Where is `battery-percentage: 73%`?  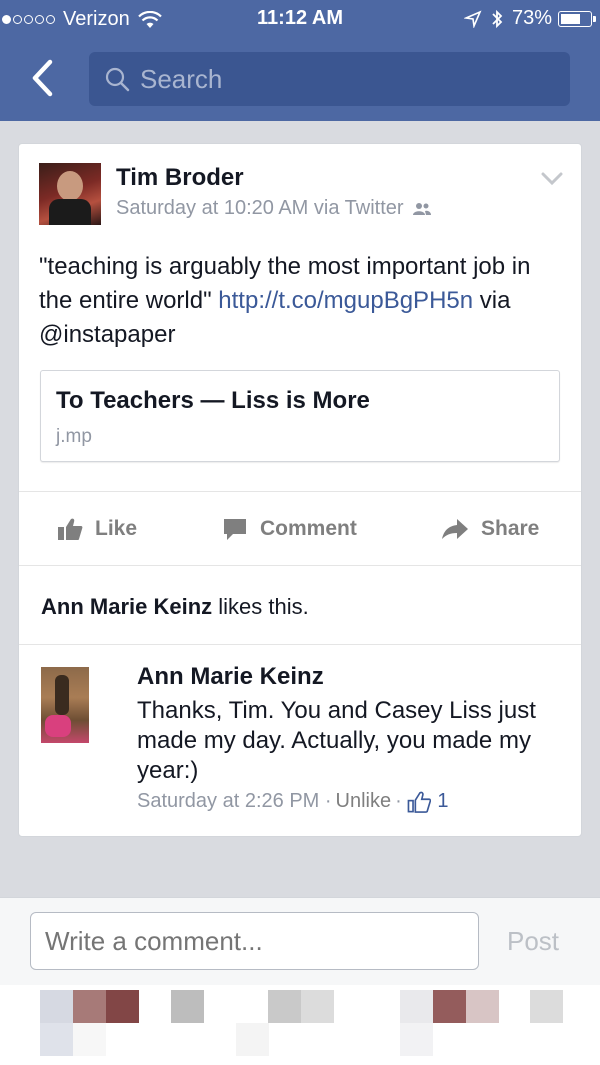
battery-percentage: 73% is located at coordinates (531, 18).